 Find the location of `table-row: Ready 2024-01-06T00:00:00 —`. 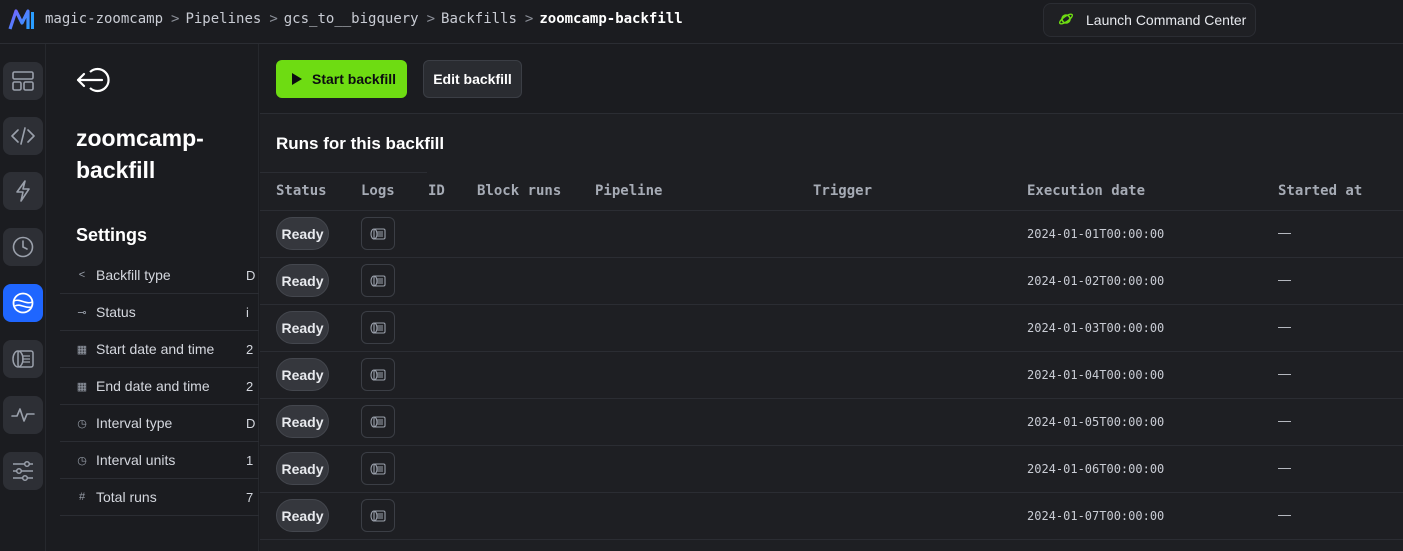

table-row: Ready 2024-01-06T00:00:00 — is located at coordinates (831, 469).